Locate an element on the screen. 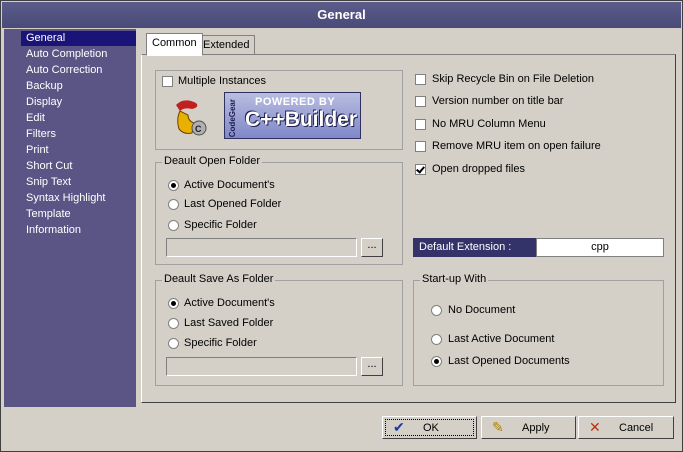  open-folder-radio-active is located at coordinates (173, 185).